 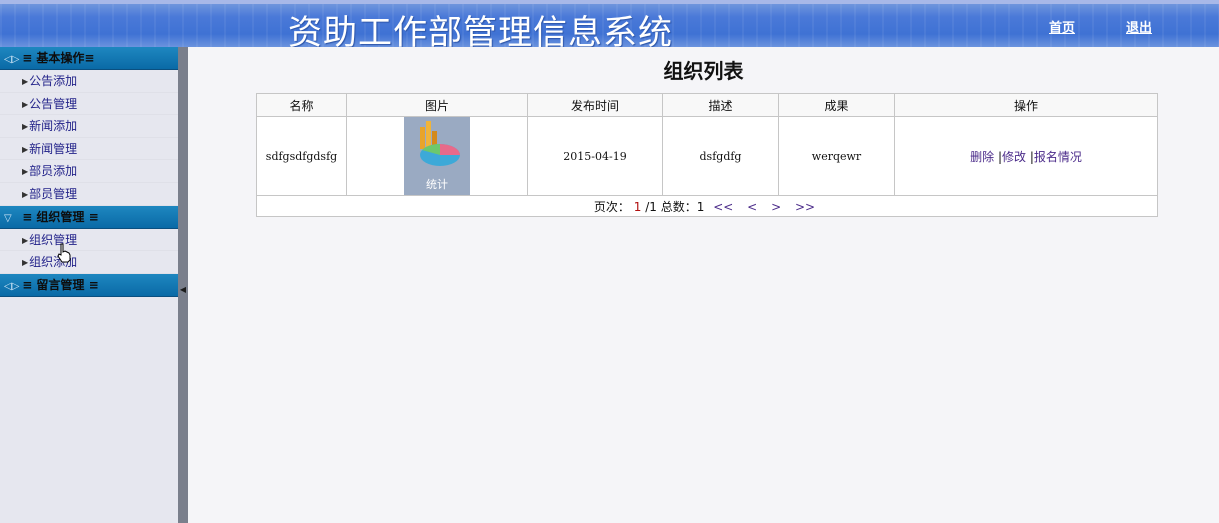 What do you see at coordinates (700, 206) in the screenshot?
I see `pager-total-count: 1` at bounding box center [700, 206].